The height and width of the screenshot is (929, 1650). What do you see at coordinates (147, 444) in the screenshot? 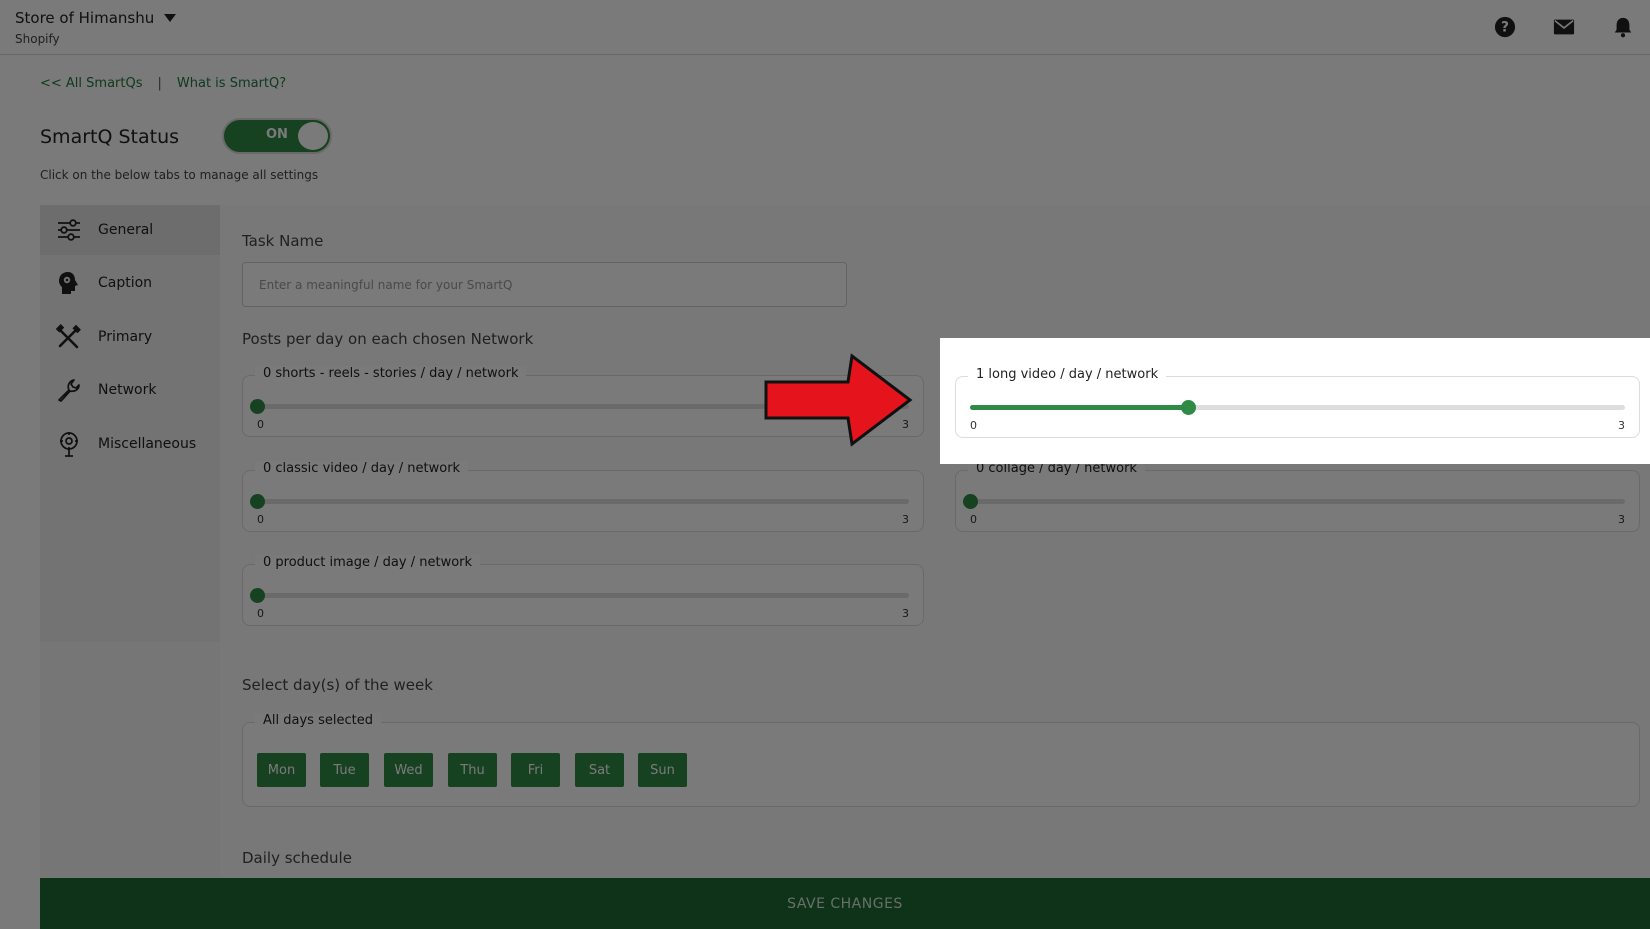
I see `sidebar-item-label: Miscellaneous` at bounding box center [147, 444].